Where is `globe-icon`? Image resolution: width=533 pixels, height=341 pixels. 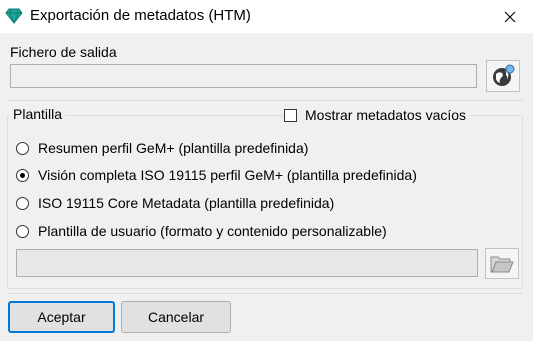
globe-icon is located at coordinates (504, 75).